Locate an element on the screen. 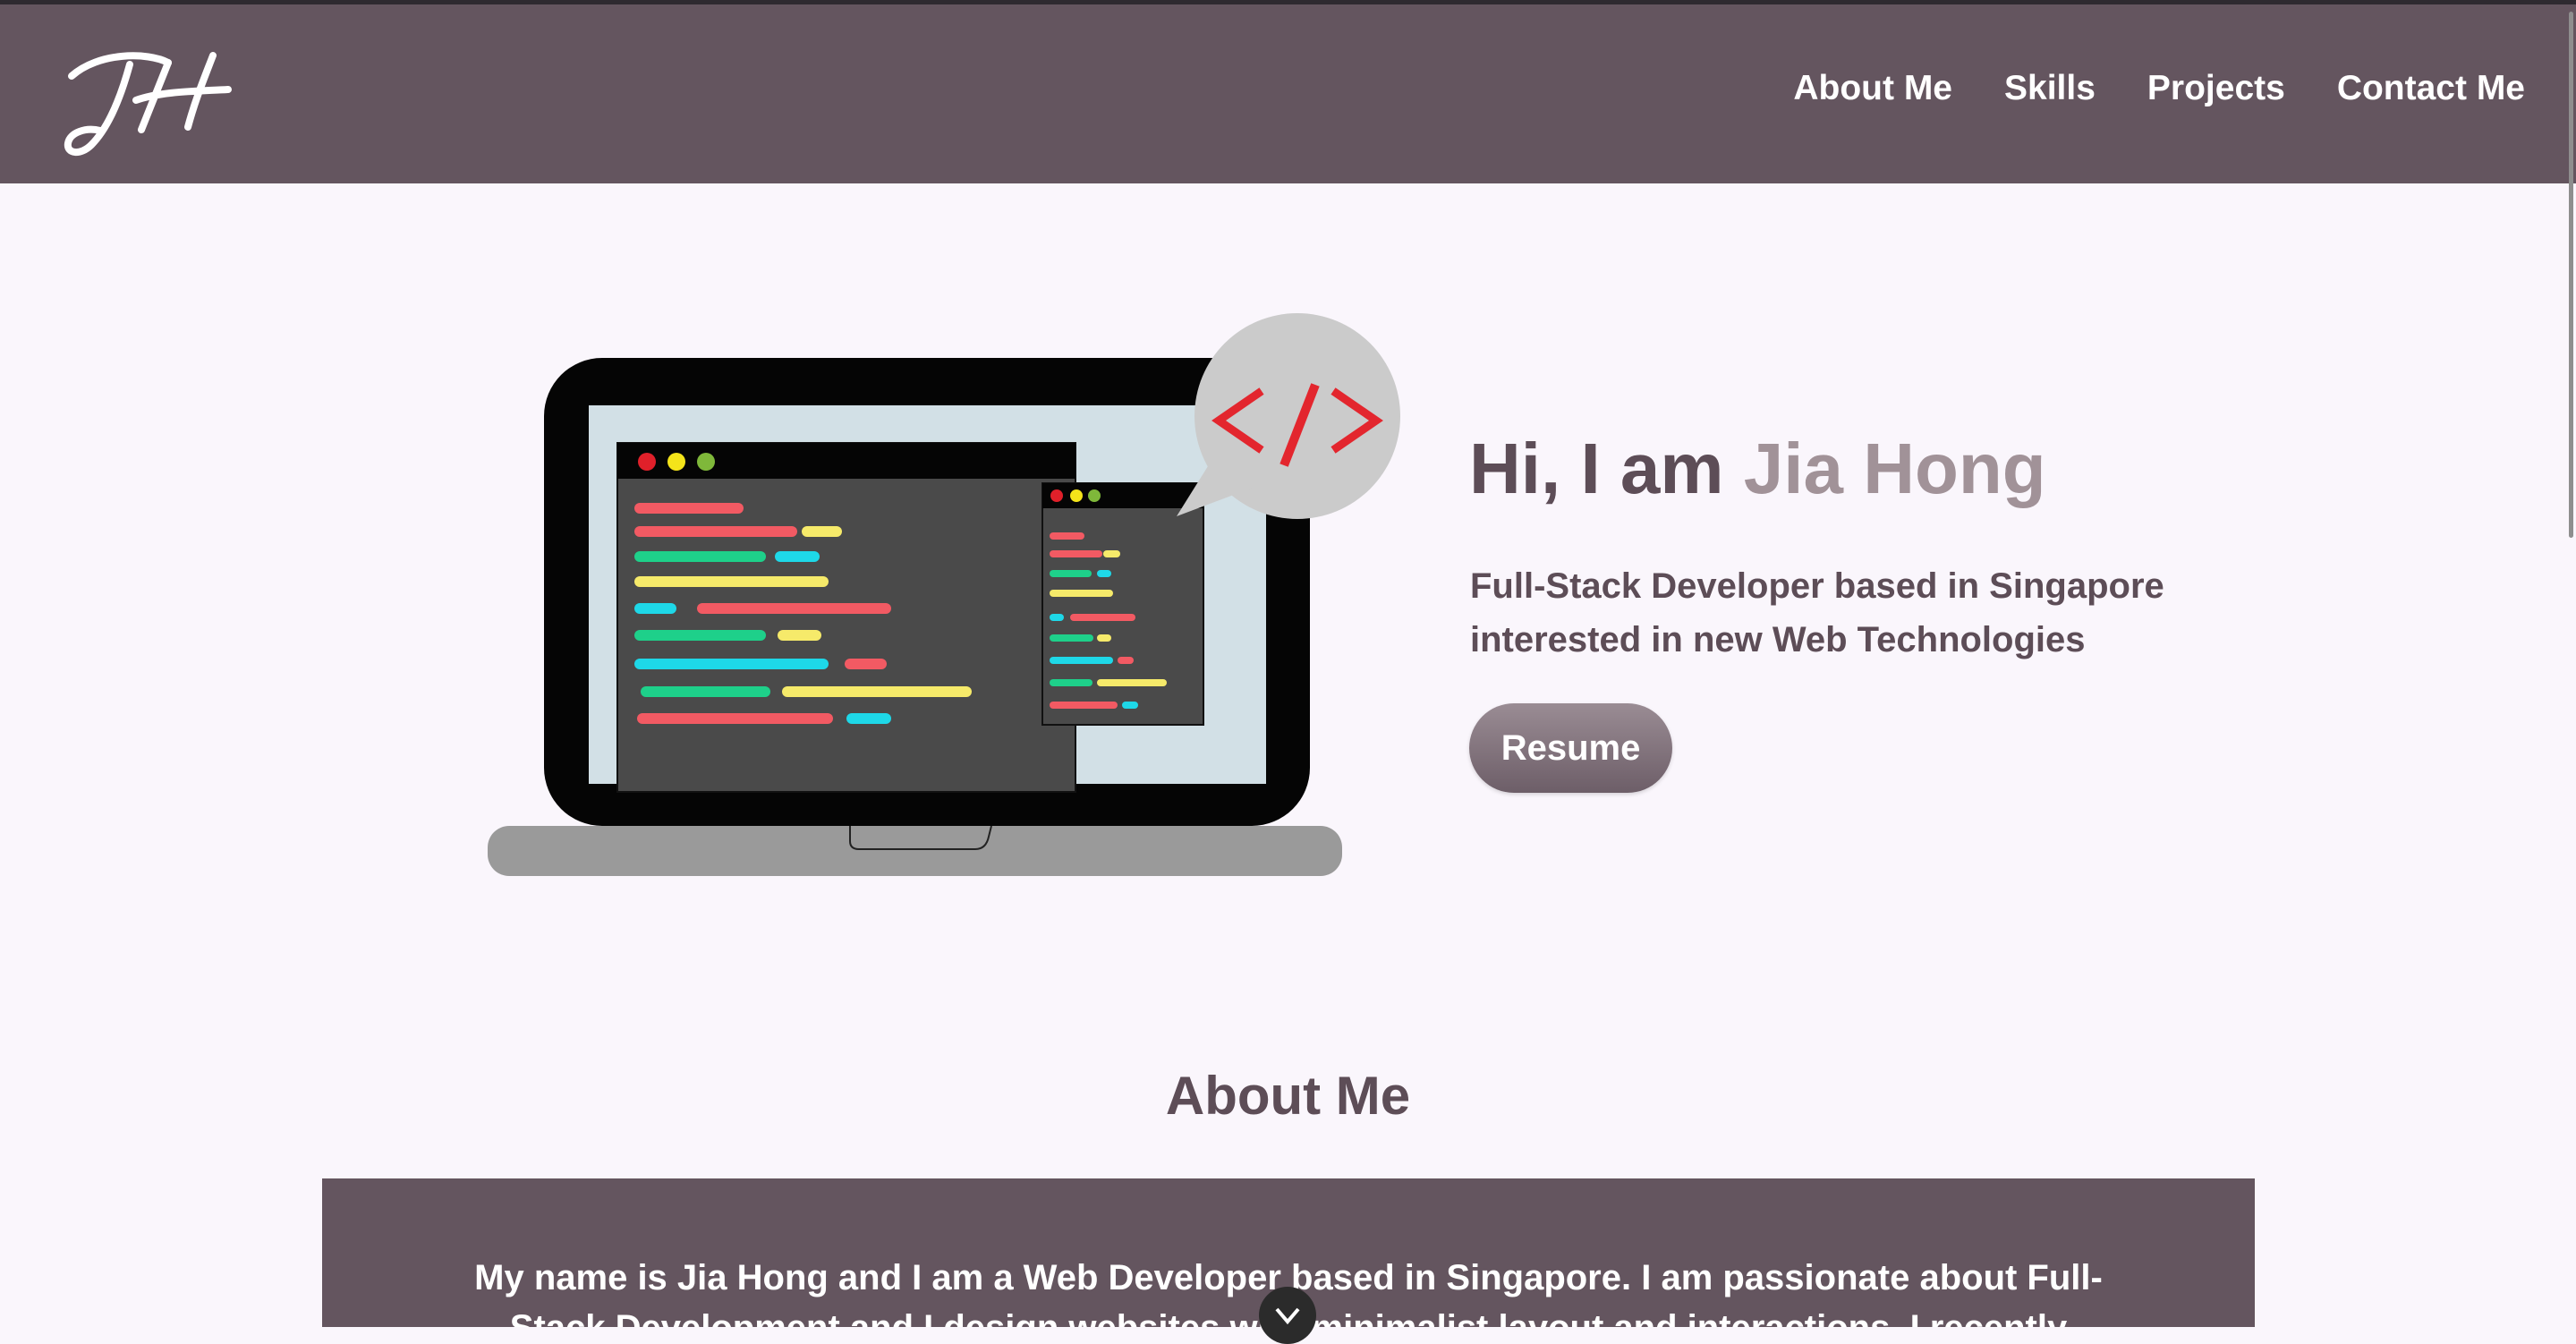  code-window-main is located at coordinates (846, 617).